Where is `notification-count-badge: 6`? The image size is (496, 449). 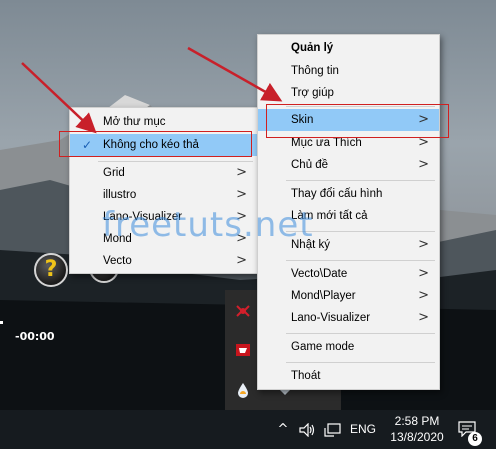
notification-count-badge: 6 is located at coordinates (475, 439).